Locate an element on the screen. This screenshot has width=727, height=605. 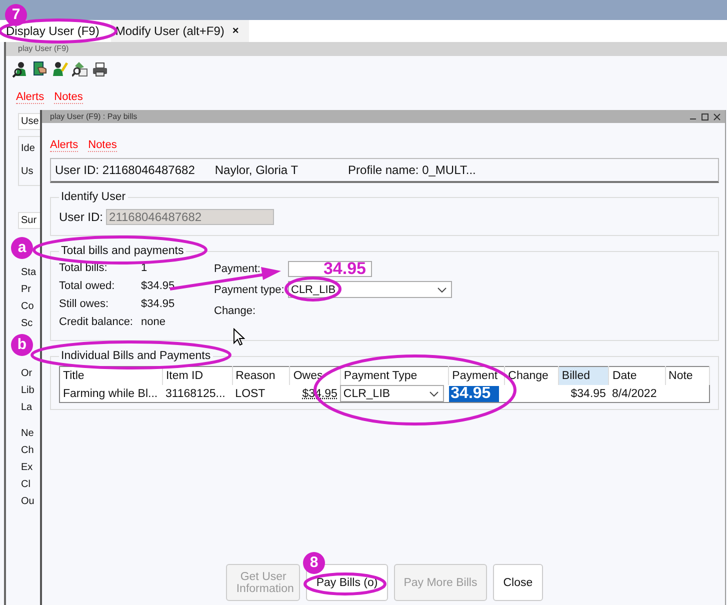
maximize-icon is located at coordinates (705, 116).